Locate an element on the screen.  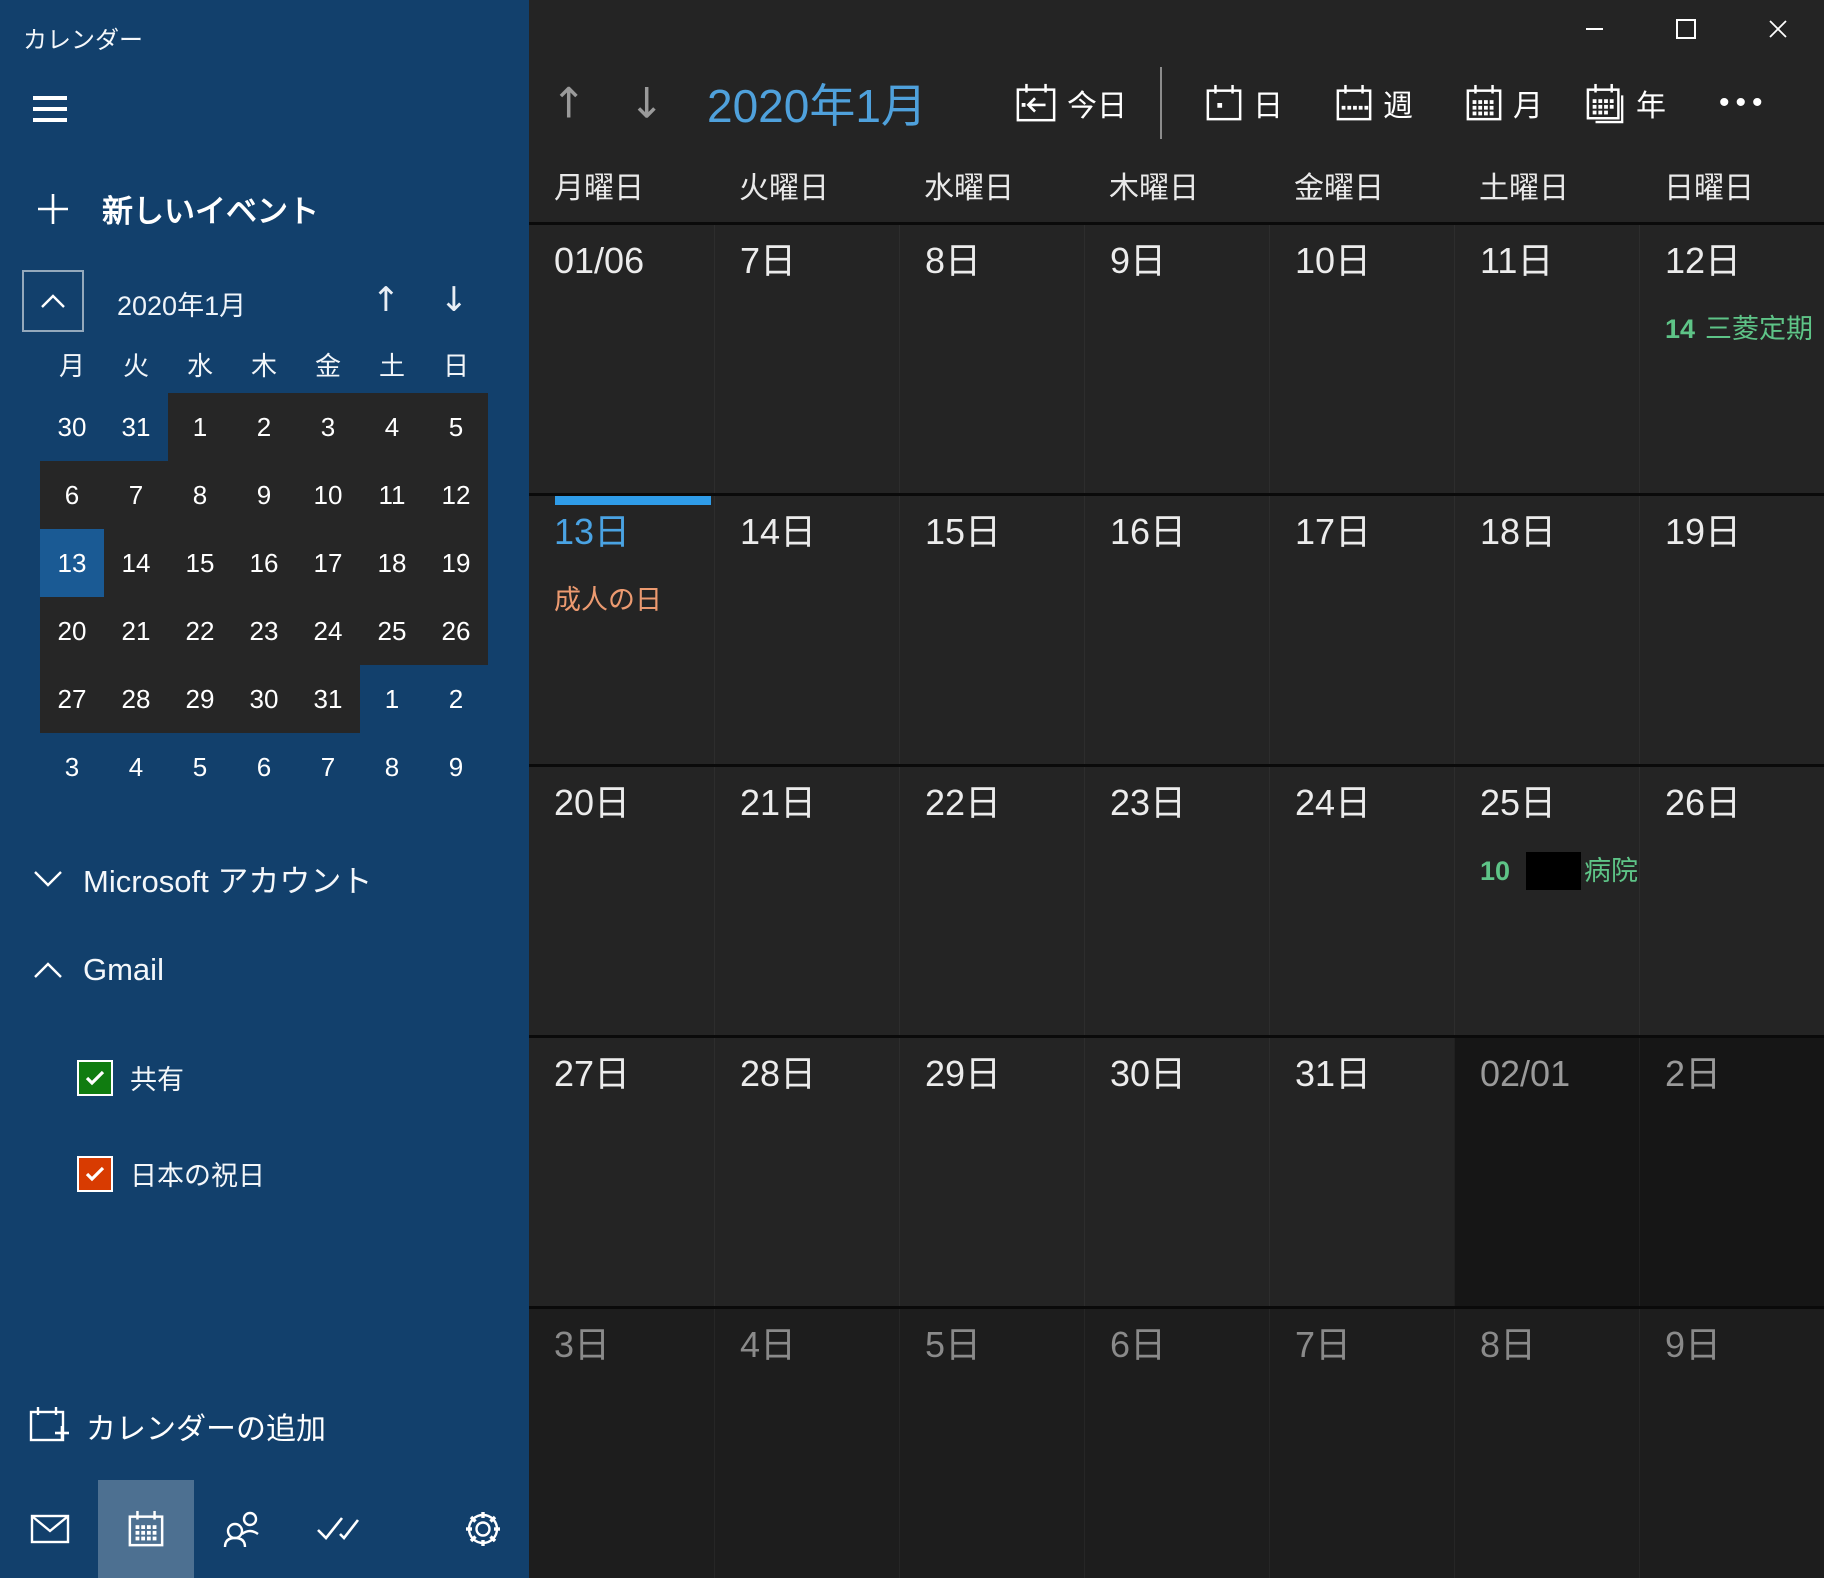
day-cell: 4日 is located at coordinates (806, 1443).